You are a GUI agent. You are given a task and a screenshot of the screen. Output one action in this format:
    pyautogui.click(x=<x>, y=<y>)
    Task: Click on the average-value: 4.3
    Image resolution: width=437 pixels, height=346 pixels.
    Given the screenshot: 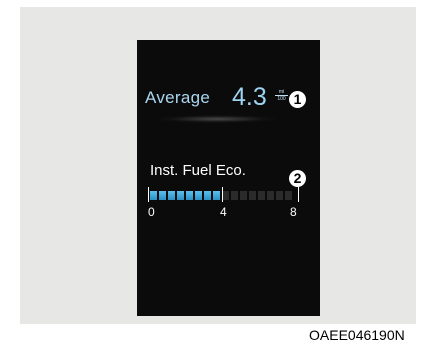 What is the action you would take?
    pyautogui.click(x=249, y=97)
    